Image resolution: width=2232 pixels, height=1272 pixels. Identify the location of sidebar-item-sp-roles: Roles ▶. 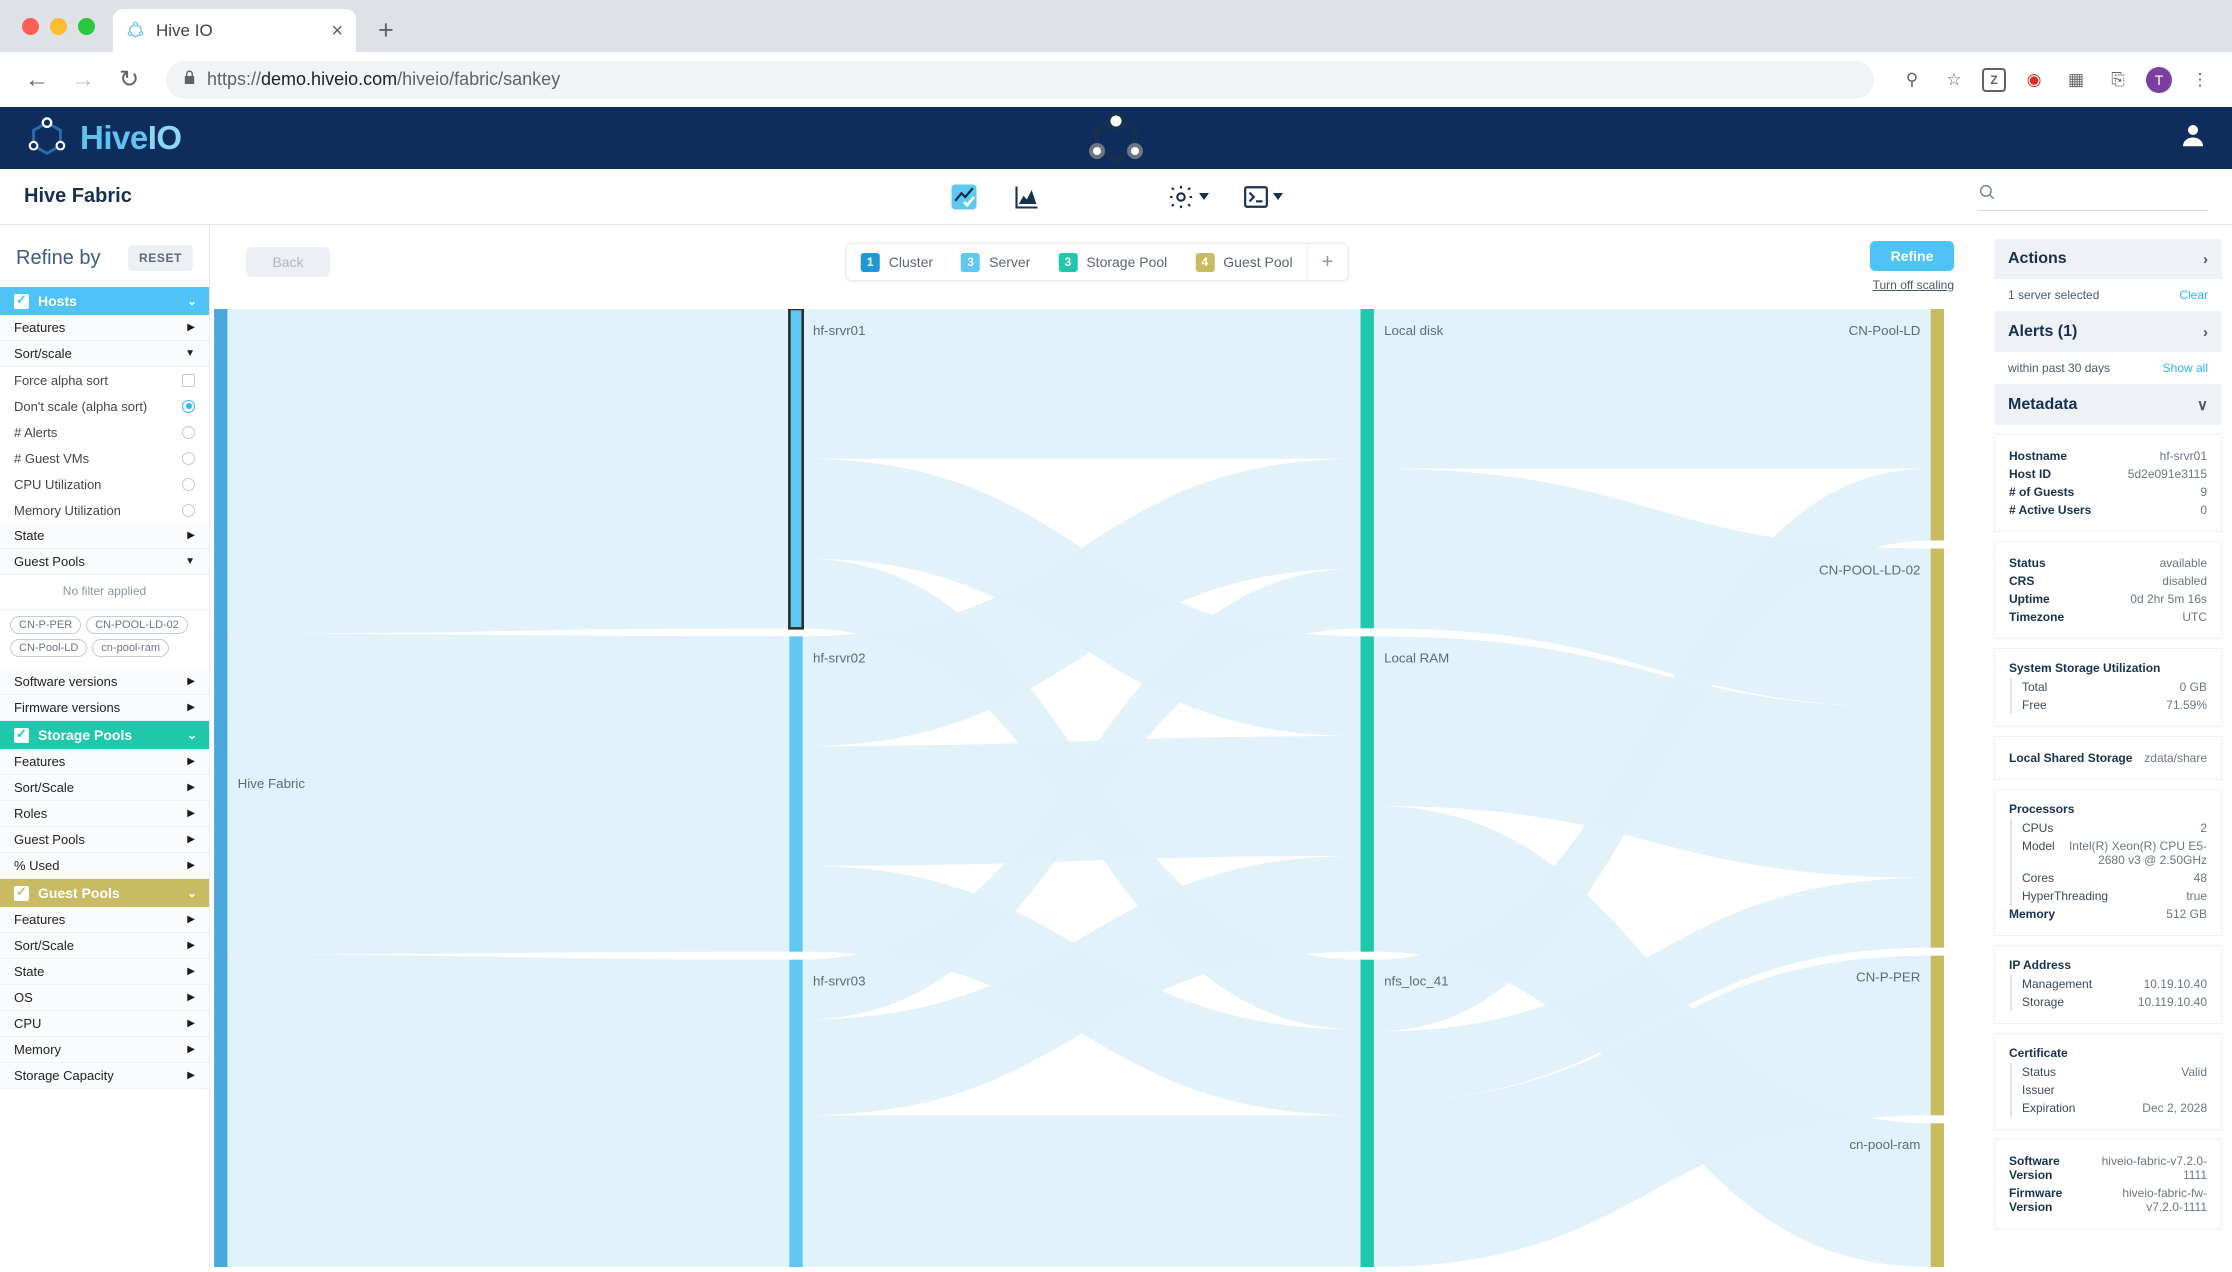
(104, 814).